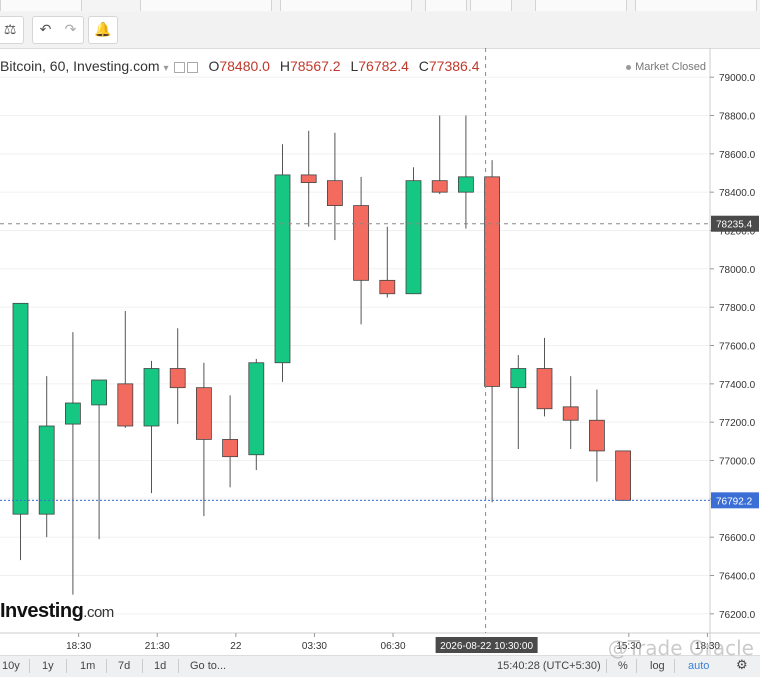 The width and height of the screenshot is (760, 677). What do you see at coordinates (380, 30) in the screenshot?
I see `chart-toolbar: ⚖ ↶ ↷ 🔔` at bounding box center [380, 30].